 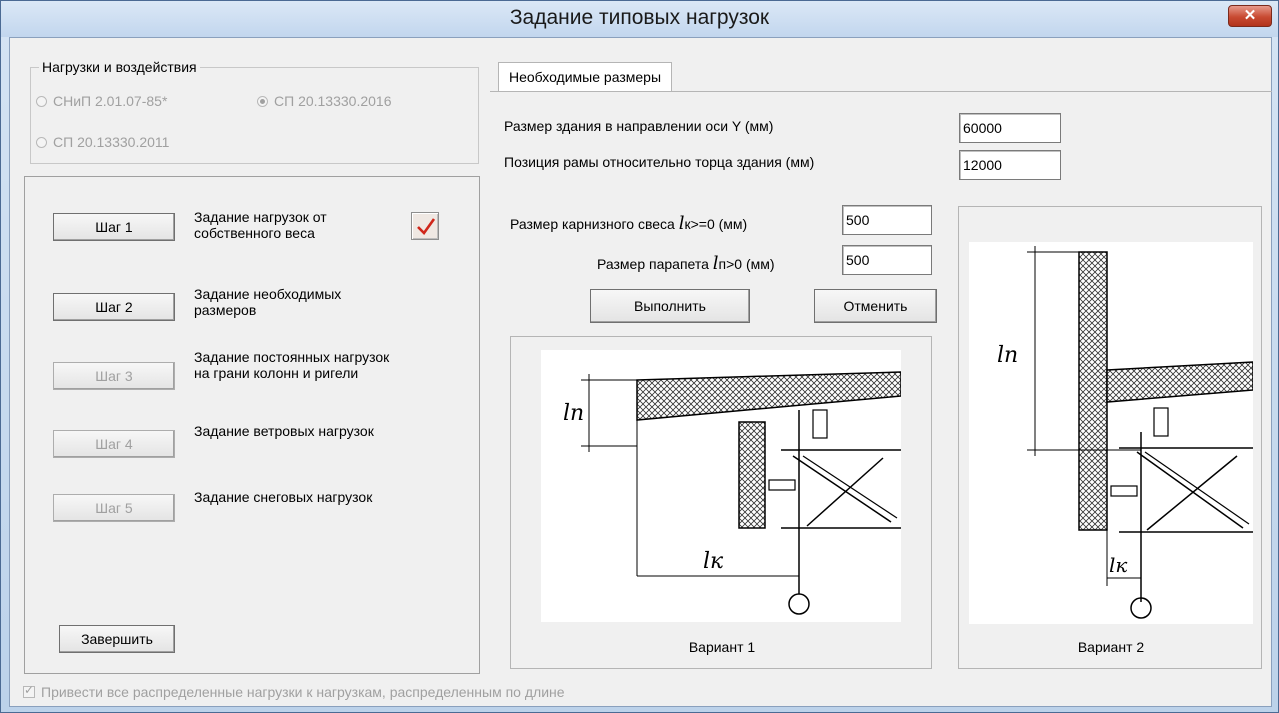 What do you see at coordinates (283, 497) in the screenshot?
I see `step-5-text: Задание снеговых нагрузок` at bounding box center [283, 497].